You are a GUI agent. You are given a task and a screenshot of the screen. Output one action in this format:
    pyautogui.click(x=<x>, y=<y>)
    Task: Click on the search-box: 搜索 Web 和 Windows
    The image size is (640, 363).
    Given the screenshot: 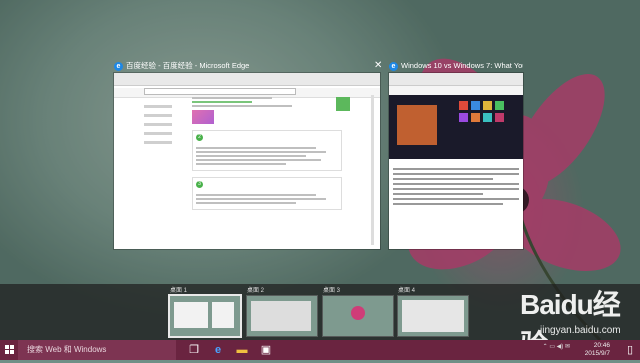 What is the action you would take?
    pyautogui.click(x=97, y=350)
    